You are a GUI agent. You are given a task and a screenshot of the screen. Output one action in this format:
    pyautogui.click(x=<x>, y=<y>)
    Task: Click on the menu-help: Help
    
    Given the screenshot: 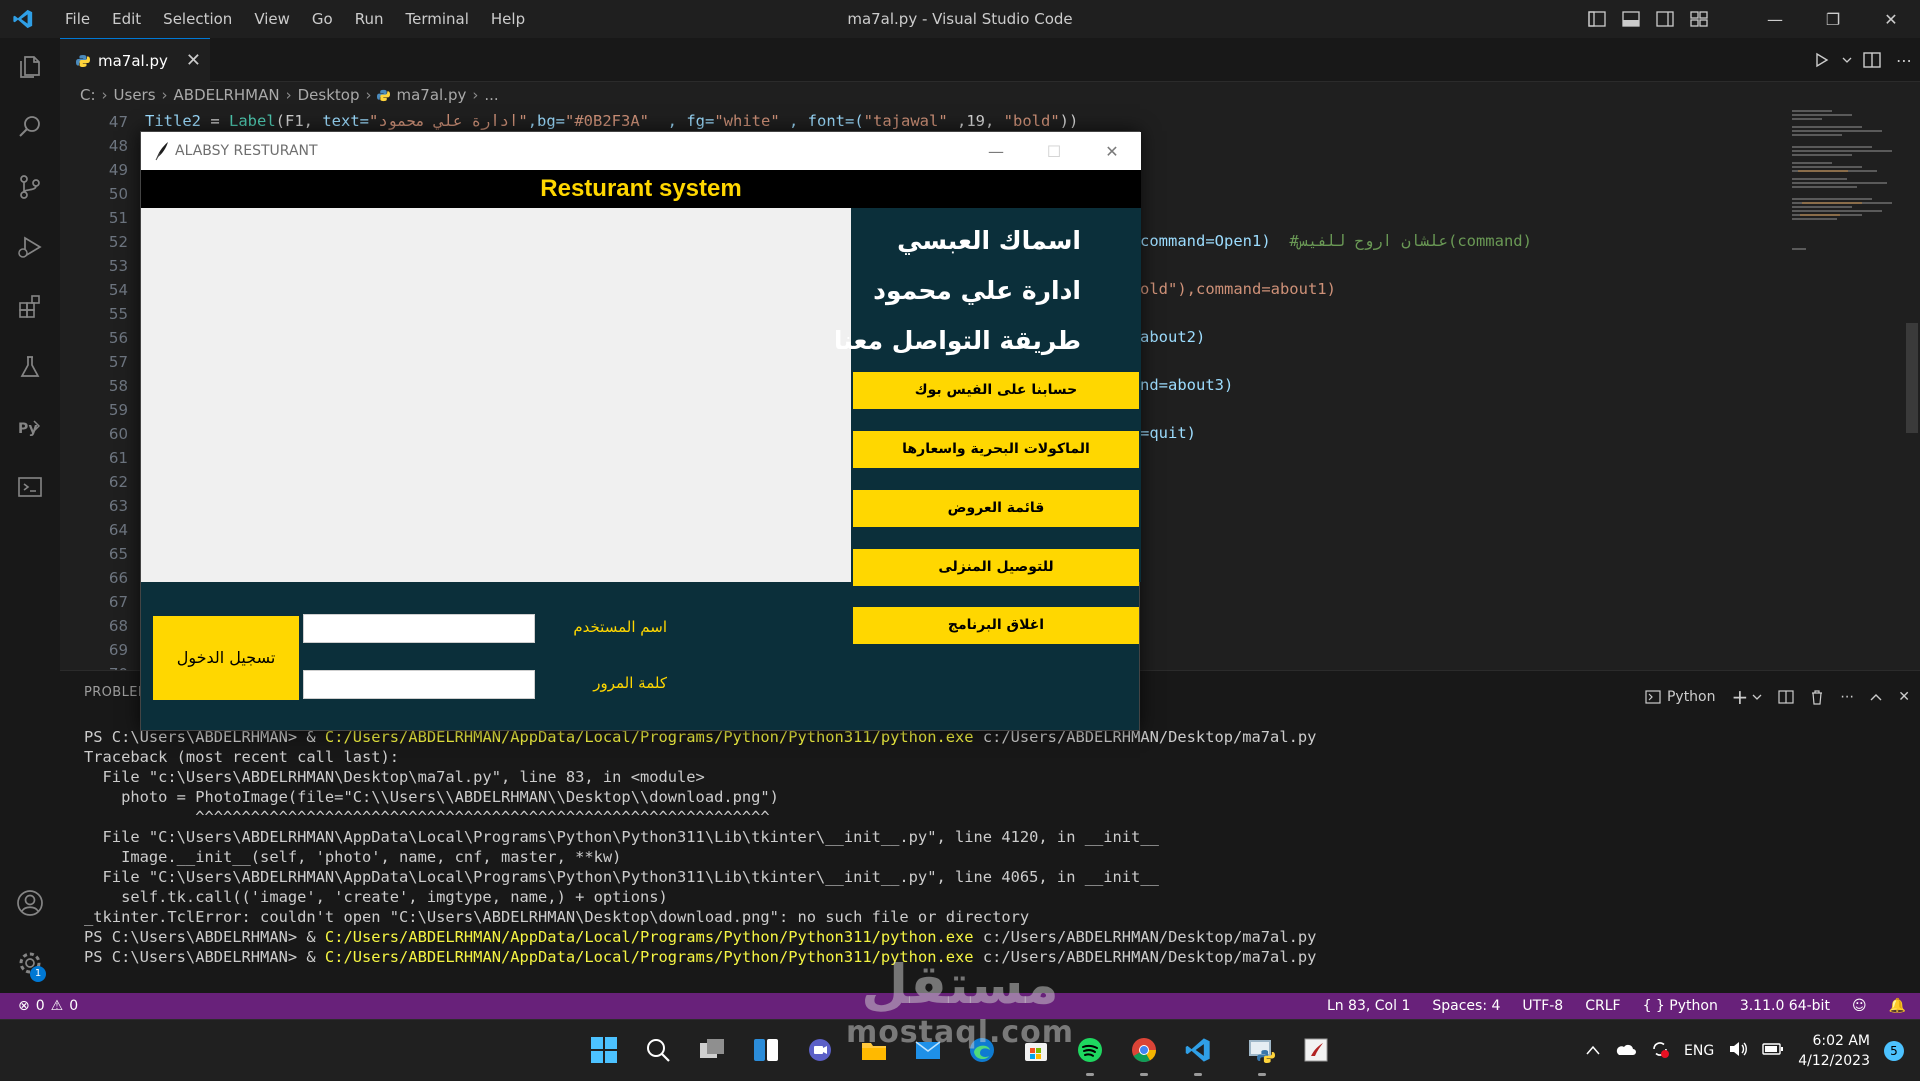 What is the action you would take?
    pyautogui.click(x=508, y=19)
    